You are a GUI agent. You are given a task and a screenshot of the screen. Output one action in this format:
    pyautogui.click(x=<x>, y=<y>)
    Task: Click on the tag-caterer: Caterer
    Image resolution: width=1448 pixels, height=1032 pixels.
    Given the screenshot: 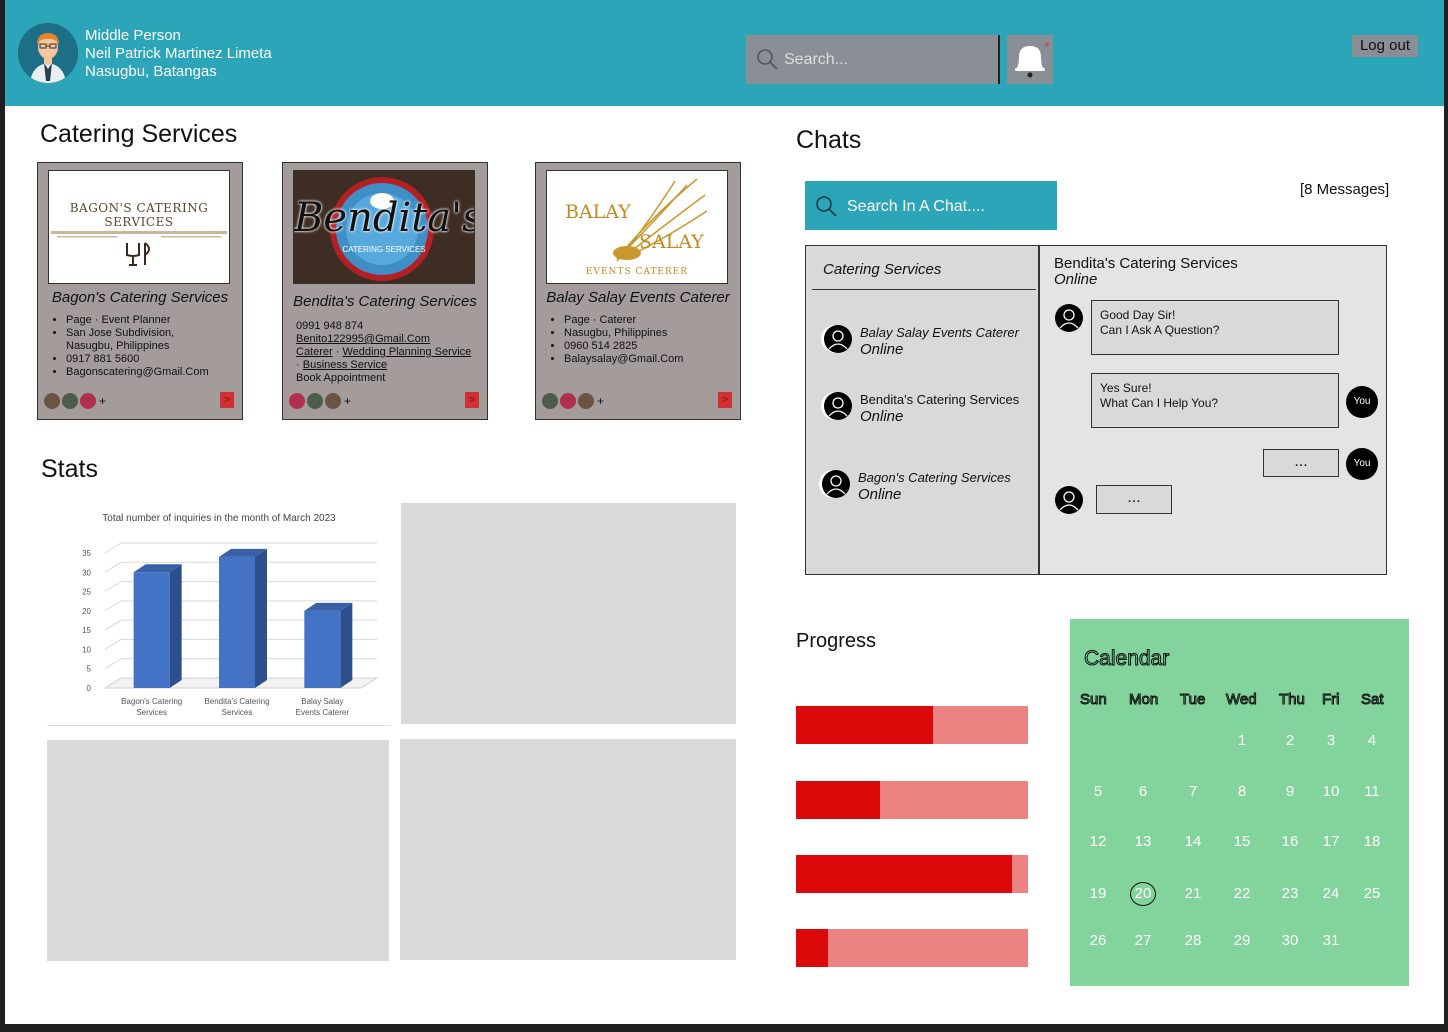 What is the action you would take?
    pyautogui.click(x=314, y=352)
    